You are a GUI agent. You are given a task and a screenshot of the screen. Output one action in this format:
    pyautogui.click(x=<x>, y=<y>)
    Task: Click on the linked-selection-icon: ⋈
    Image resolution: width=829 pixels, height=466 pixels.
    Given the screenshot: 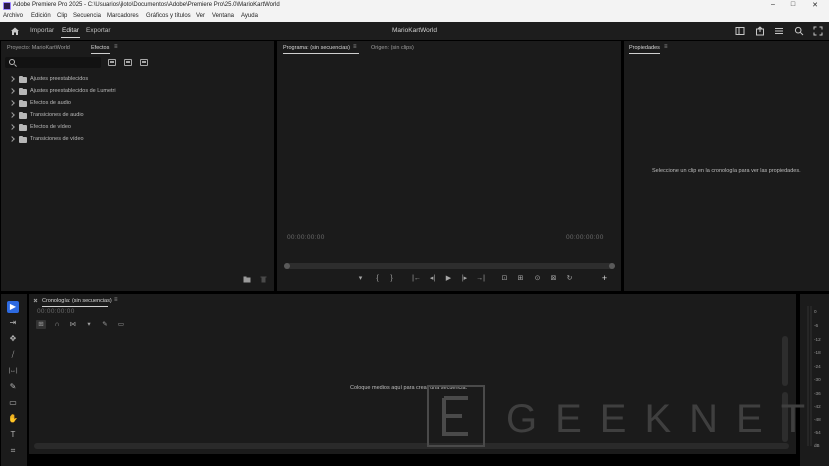 What is the action you would take?
    pyautogui.click(x=73, y=324)
    